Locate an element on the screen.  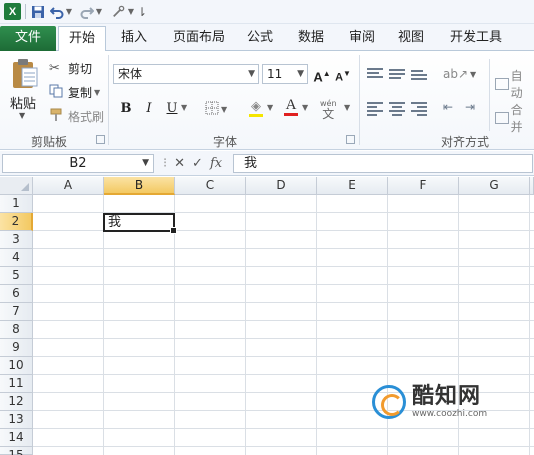
row-header: 6 is located at coordinates (16, 294).